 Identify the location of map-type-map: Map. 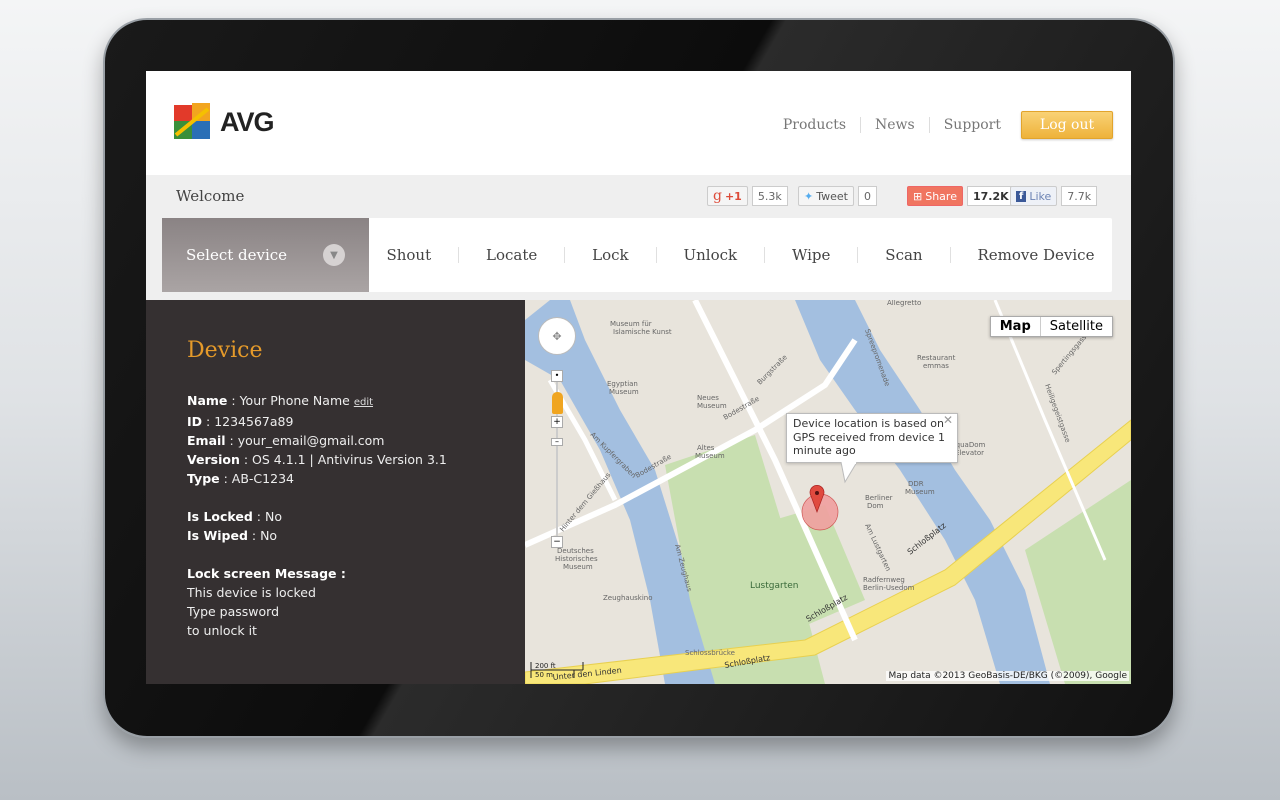
(1016, 326).